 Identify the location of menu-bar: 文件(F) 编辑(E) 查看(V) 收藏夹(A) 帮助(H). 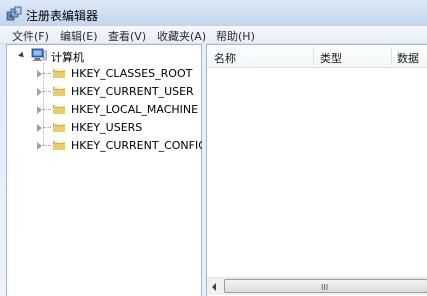
(213, 35).